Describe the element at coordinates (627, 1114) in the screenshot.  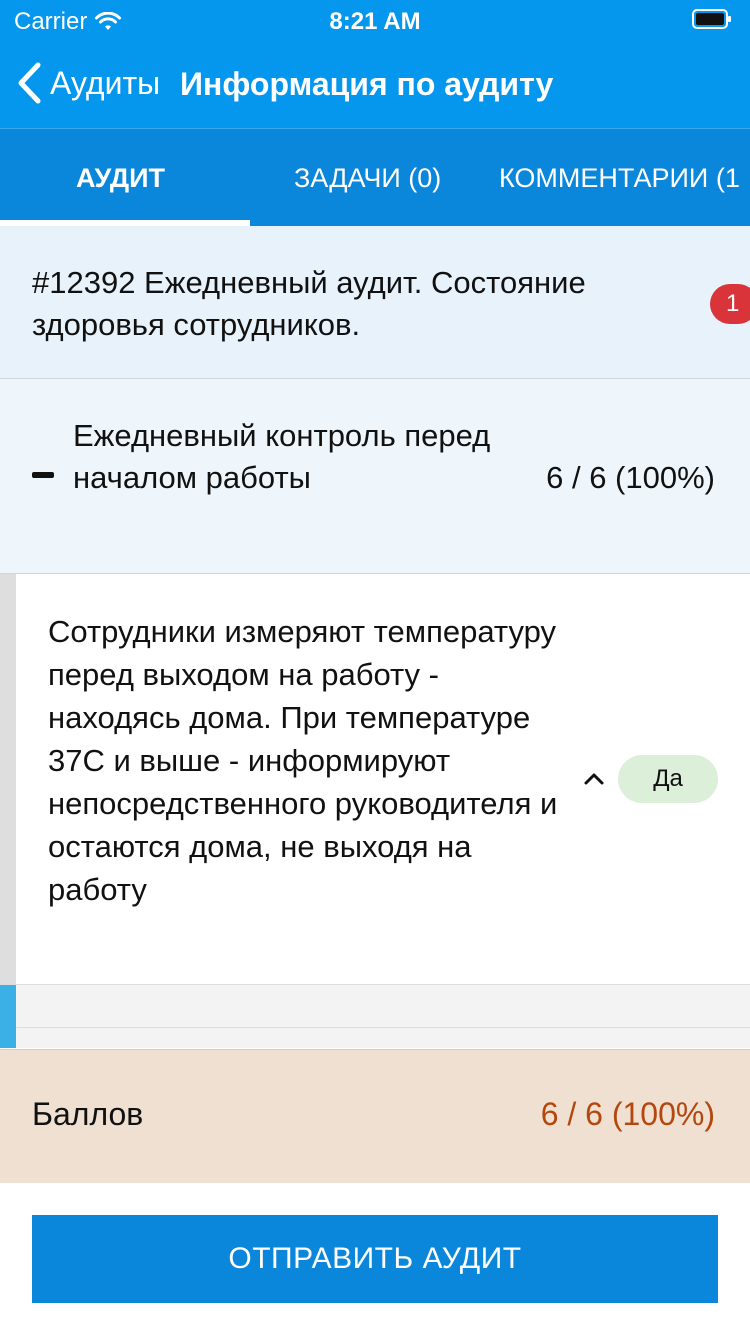
I see `score-value: 6 / 6 (100%)` at that location.